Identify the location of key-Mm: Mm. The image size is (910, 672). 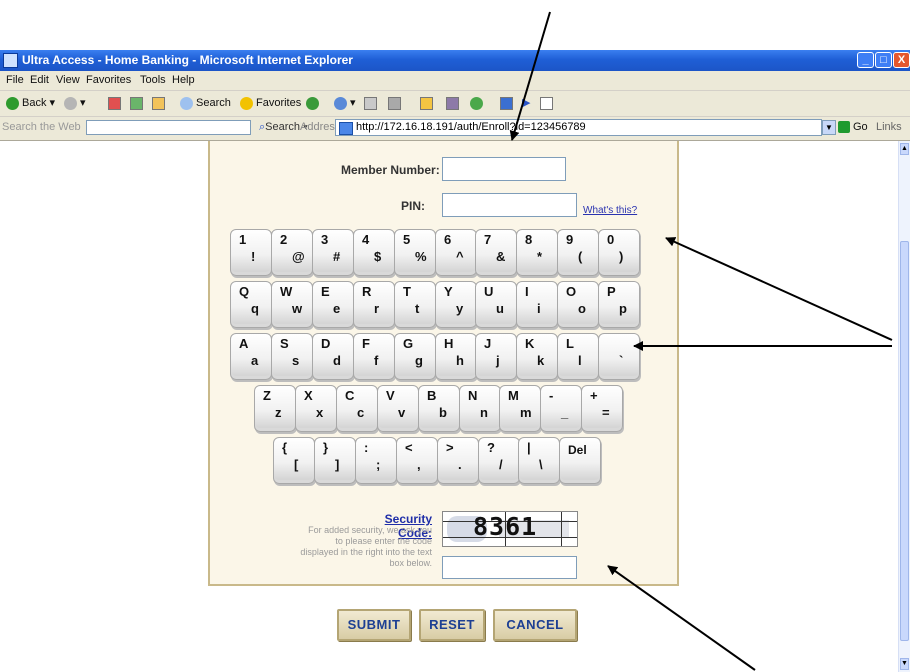
(520, 408).